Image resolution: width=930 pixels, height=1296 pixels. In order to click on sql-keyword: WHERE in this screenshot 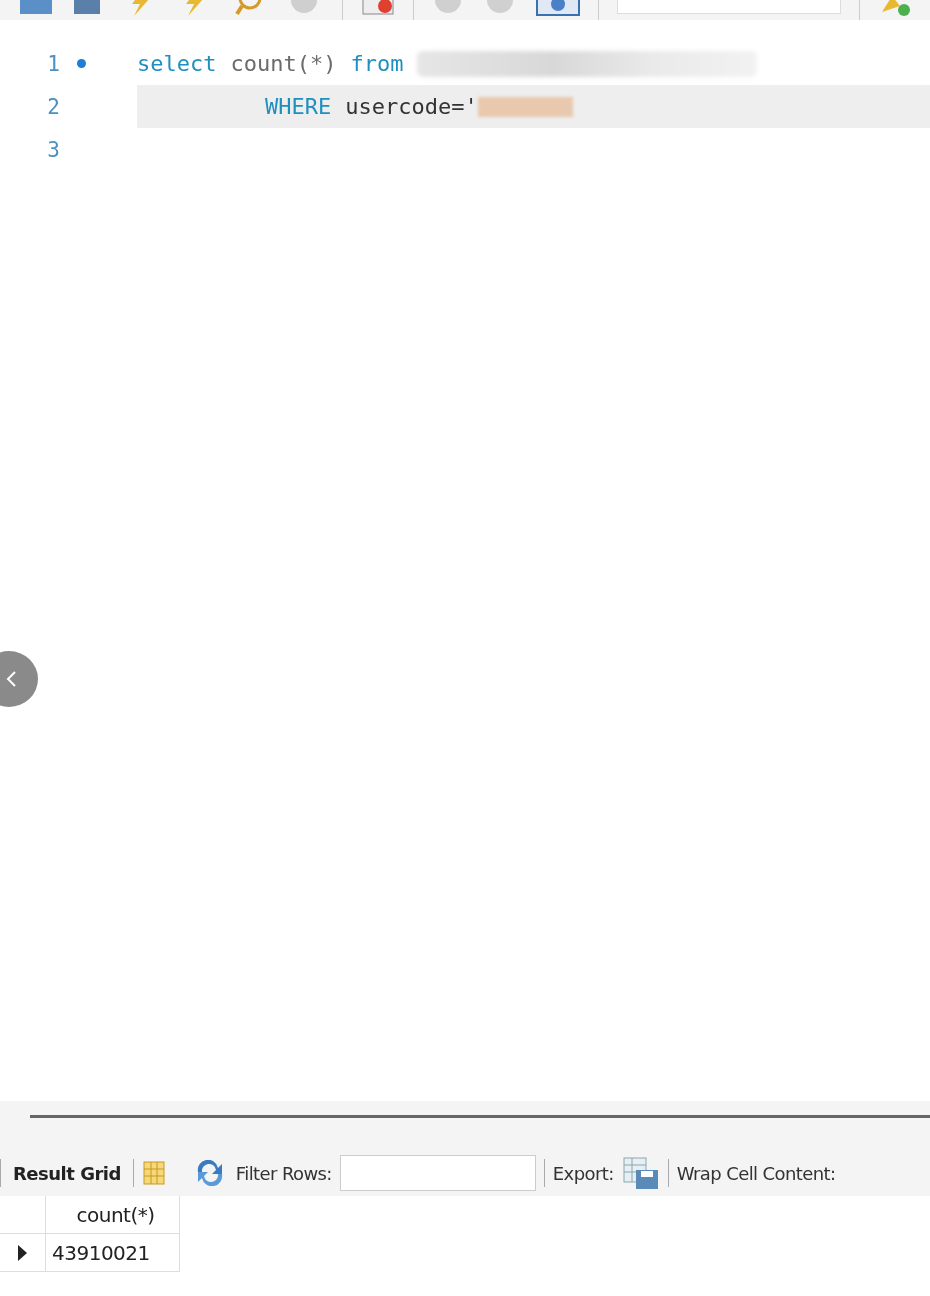, I will do `click(298, 106)`.